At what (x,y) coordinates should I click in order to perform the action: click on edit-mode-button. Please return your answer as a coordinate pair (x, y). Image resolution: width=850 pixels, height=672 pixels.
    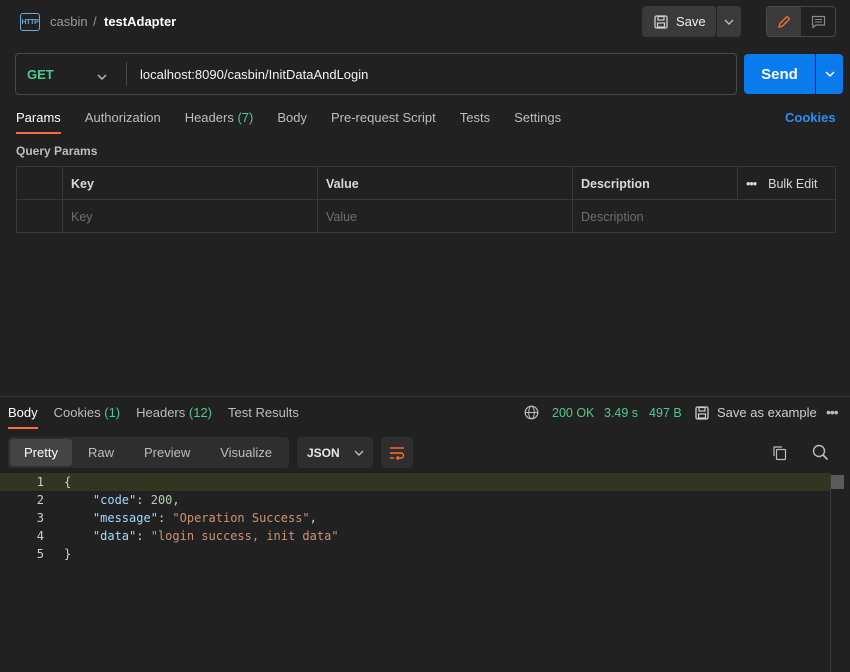
    Looking at the image, I should click on (784, 21).